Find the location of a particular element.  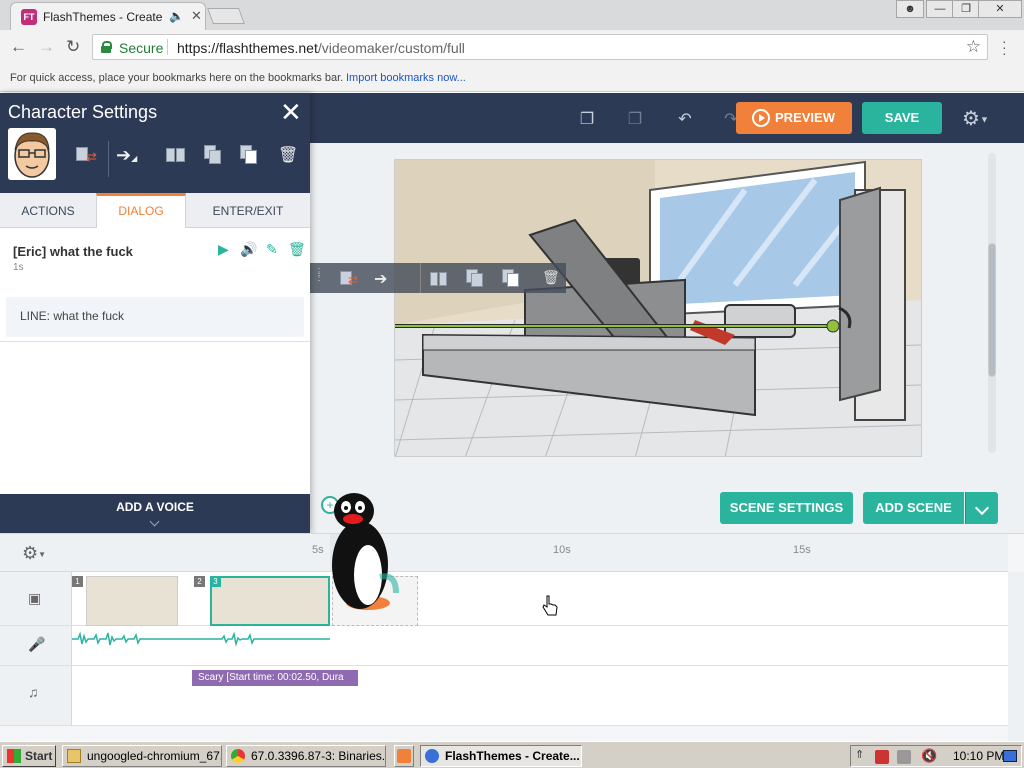

music-track-label: ♫ is located at coordinates (36, 695).